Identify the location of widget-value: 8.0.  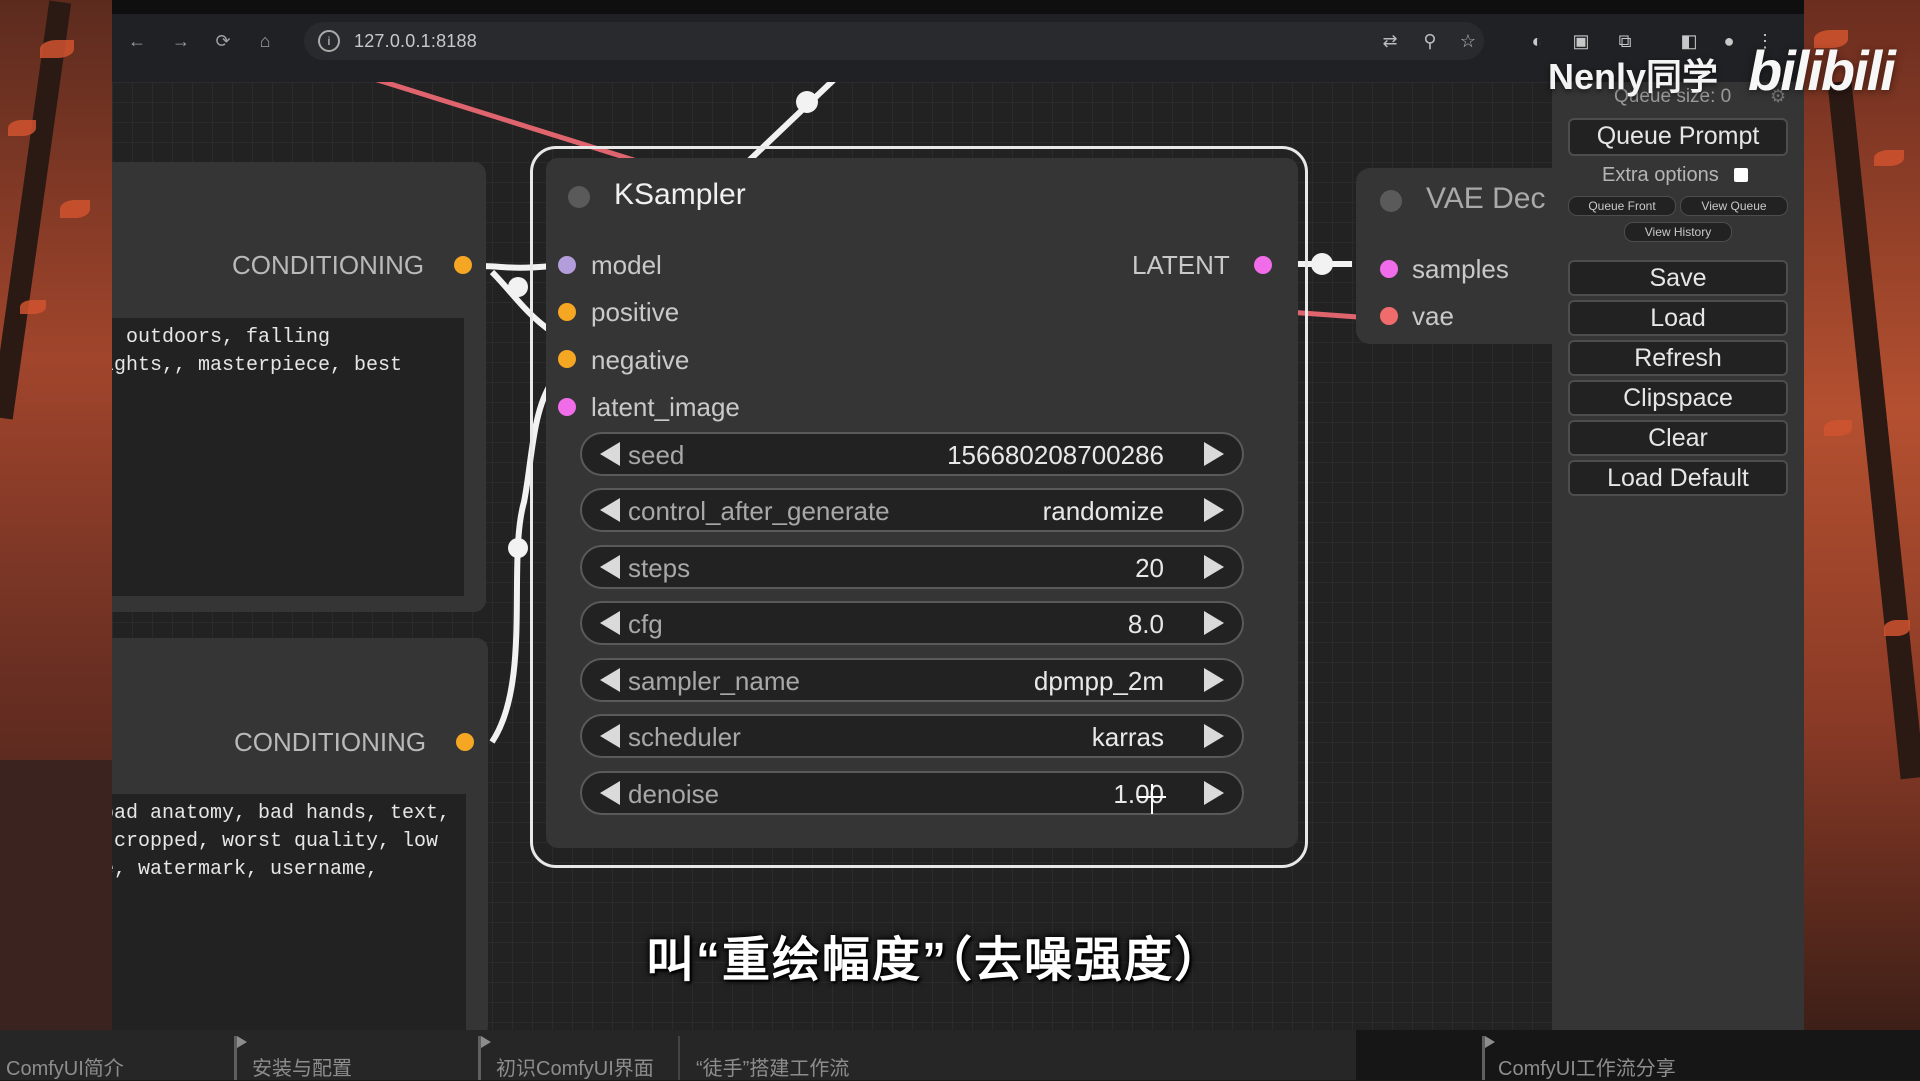
(1145, 624).